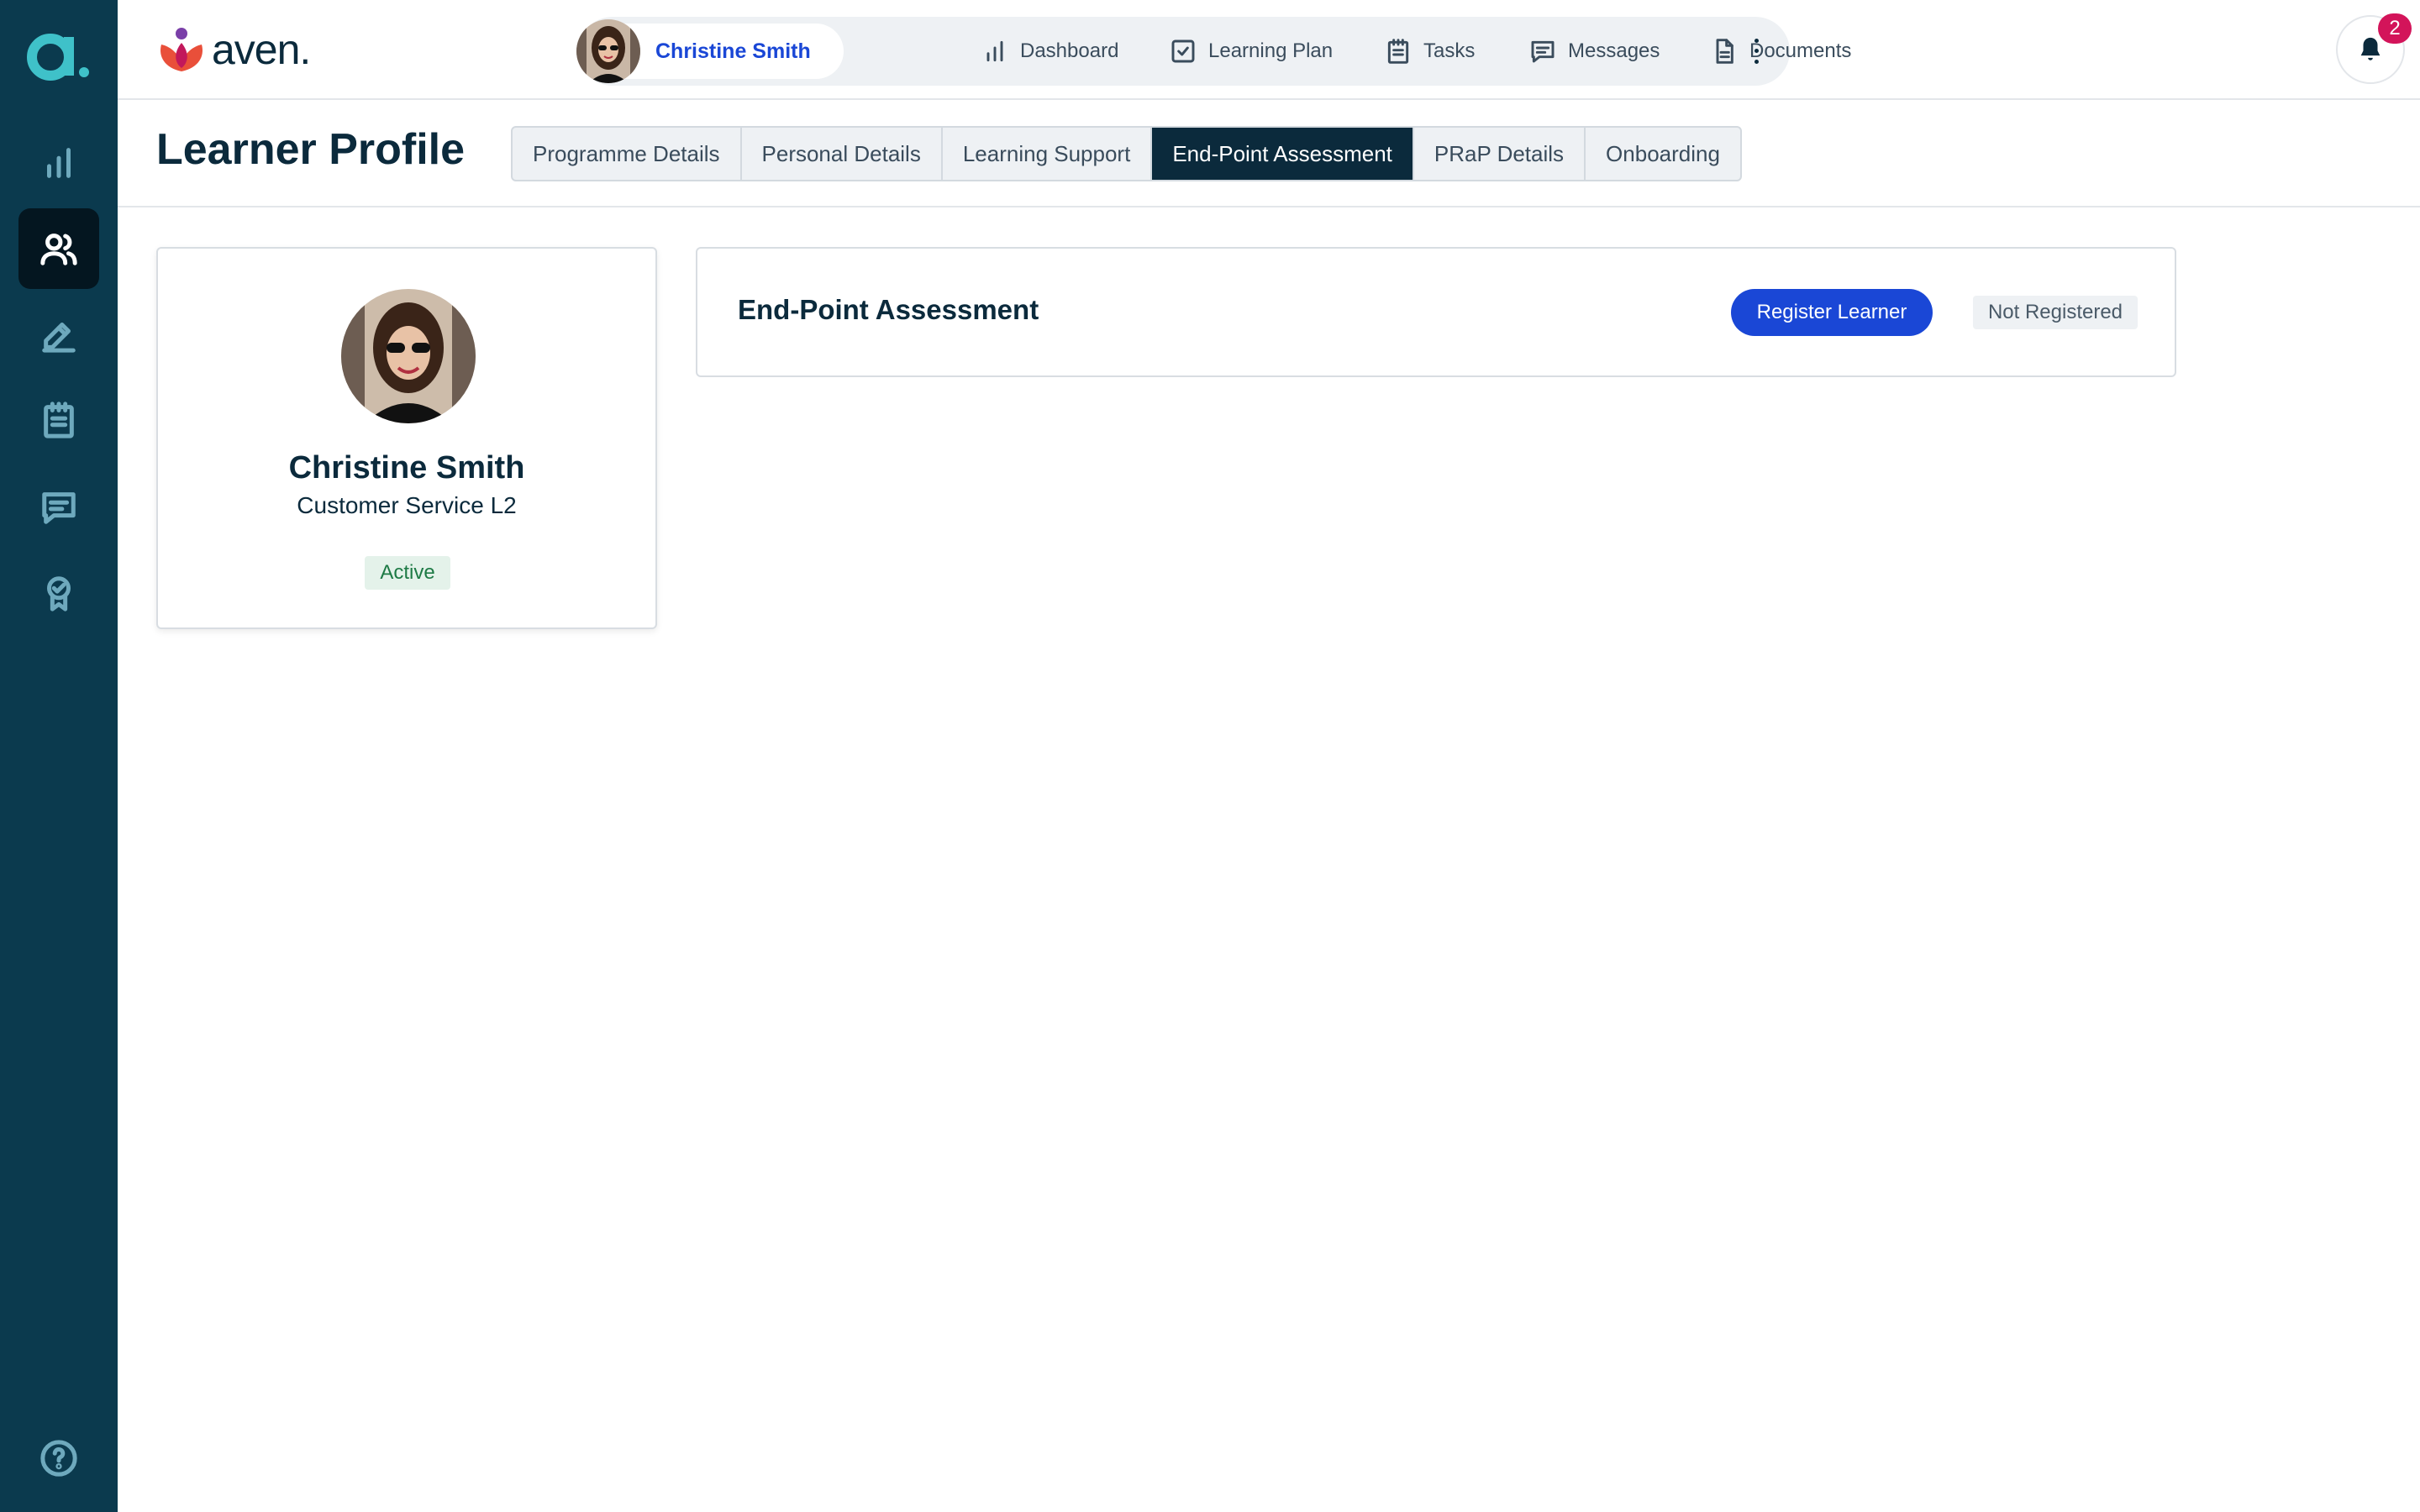  I want to click on nav-dashboard: Dashboard, so click(1049, 51).